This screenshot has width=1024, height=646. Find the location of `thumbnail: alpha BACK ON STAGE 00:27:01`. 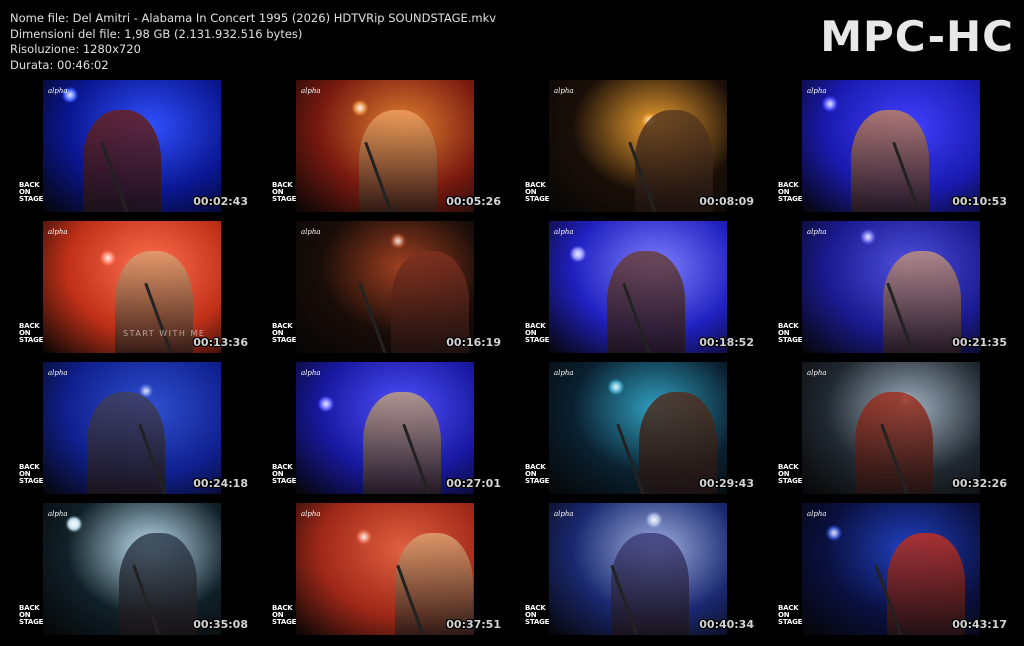

thumbnail: alpha BACK ON STAGE 00:27:01 is located at coordinates (384, 428).